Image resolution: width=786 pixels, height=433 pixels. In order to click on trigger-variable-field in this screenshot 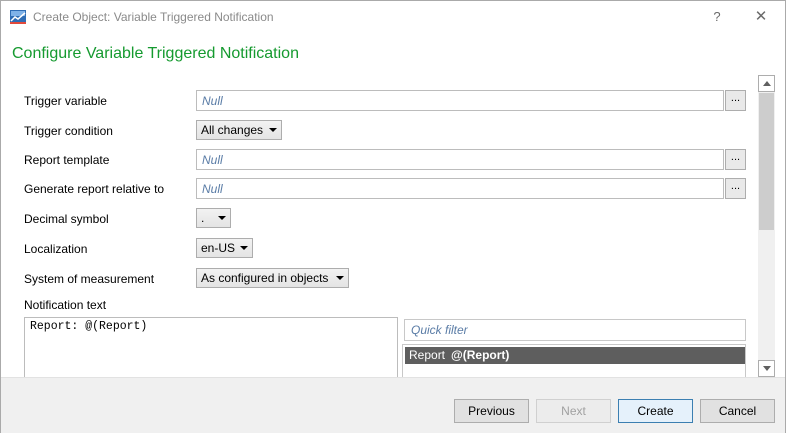, I will do `click(460, 100)`.